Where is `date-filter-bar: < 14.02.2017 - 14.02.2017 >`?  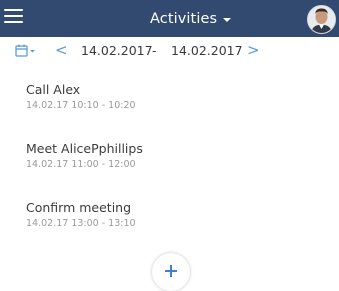
date-filter-bar: < 14.02.2017 - 14.02.2017 > is located at coordinates (169, 50).